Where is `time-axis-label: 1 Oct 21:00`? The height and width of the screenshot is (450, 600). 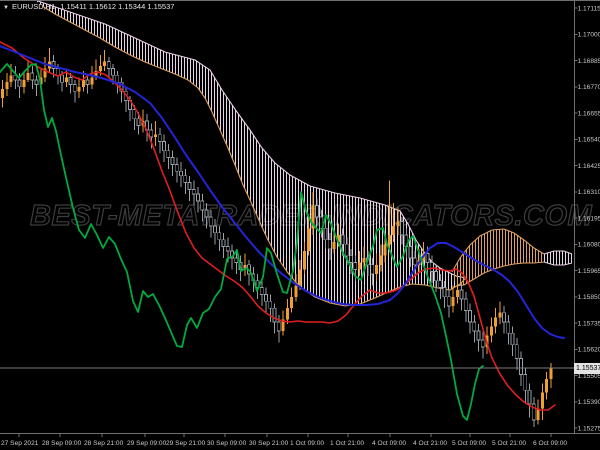 time-axis-label: 1 Oct 21:00 is located at coordinates (347, 443).